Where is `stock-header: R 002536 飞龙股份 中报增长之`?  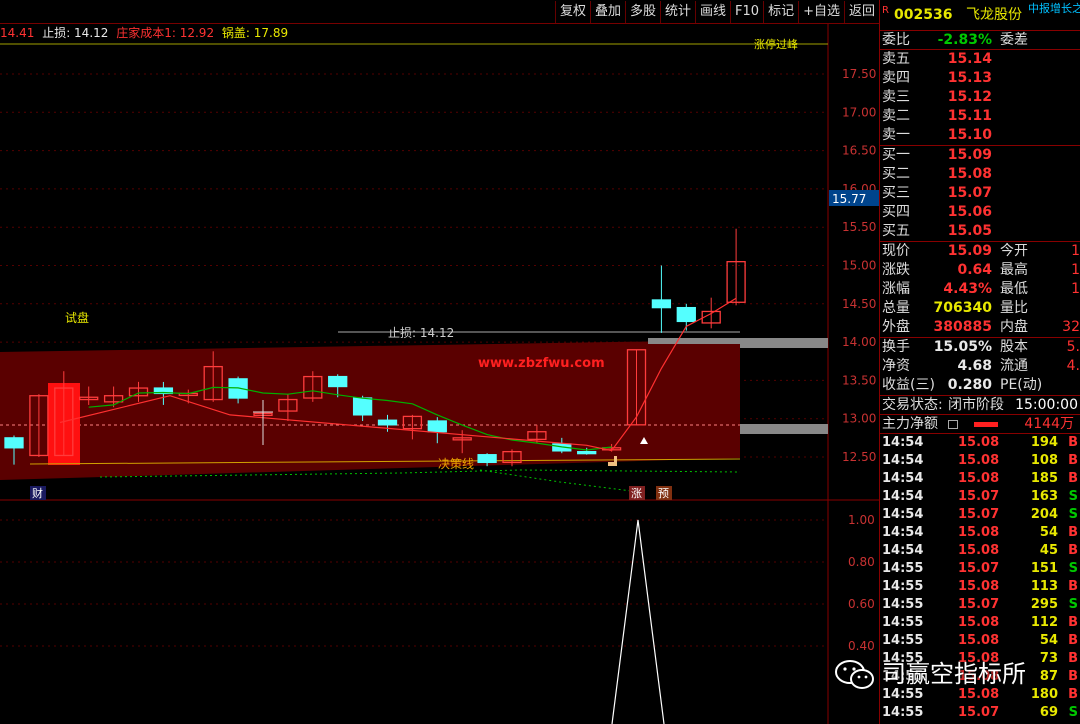 stock-header: R 002536 飞龙股份 中报增长之 is located at coordinates (980, 15).